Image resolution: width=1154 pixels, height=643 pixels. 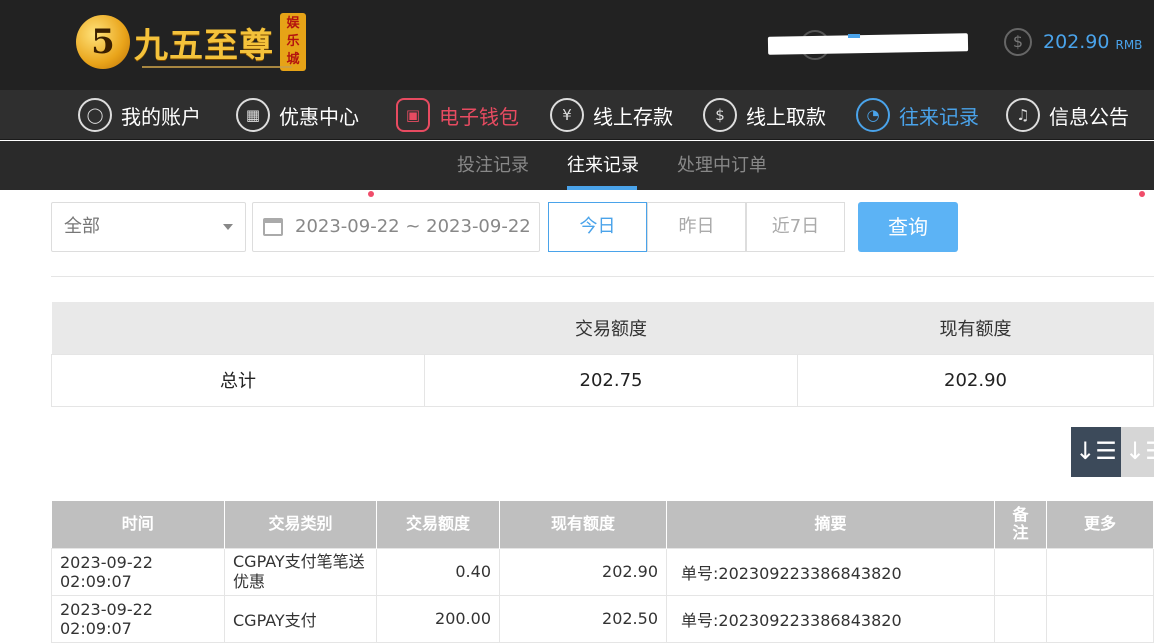 What do you see at coordinates (161, 116) in the screenshot?
I see `nav-label: 我的账户` at bounding box center [161, 116].